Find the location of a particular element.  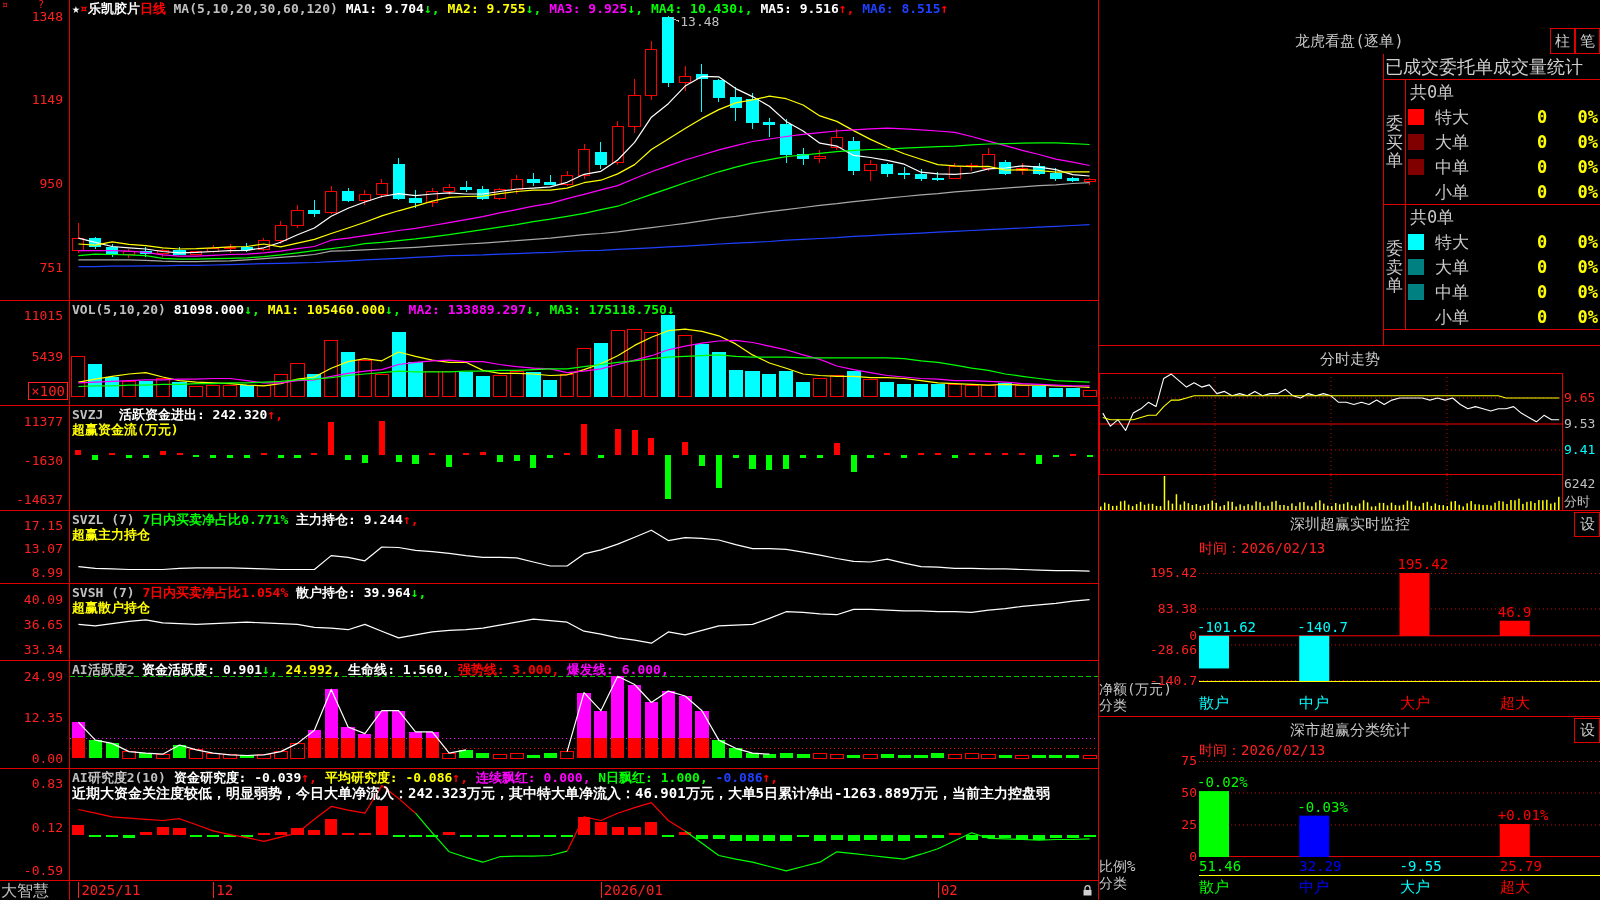

view-button: 笔 is located at coordinates (1587, 41).